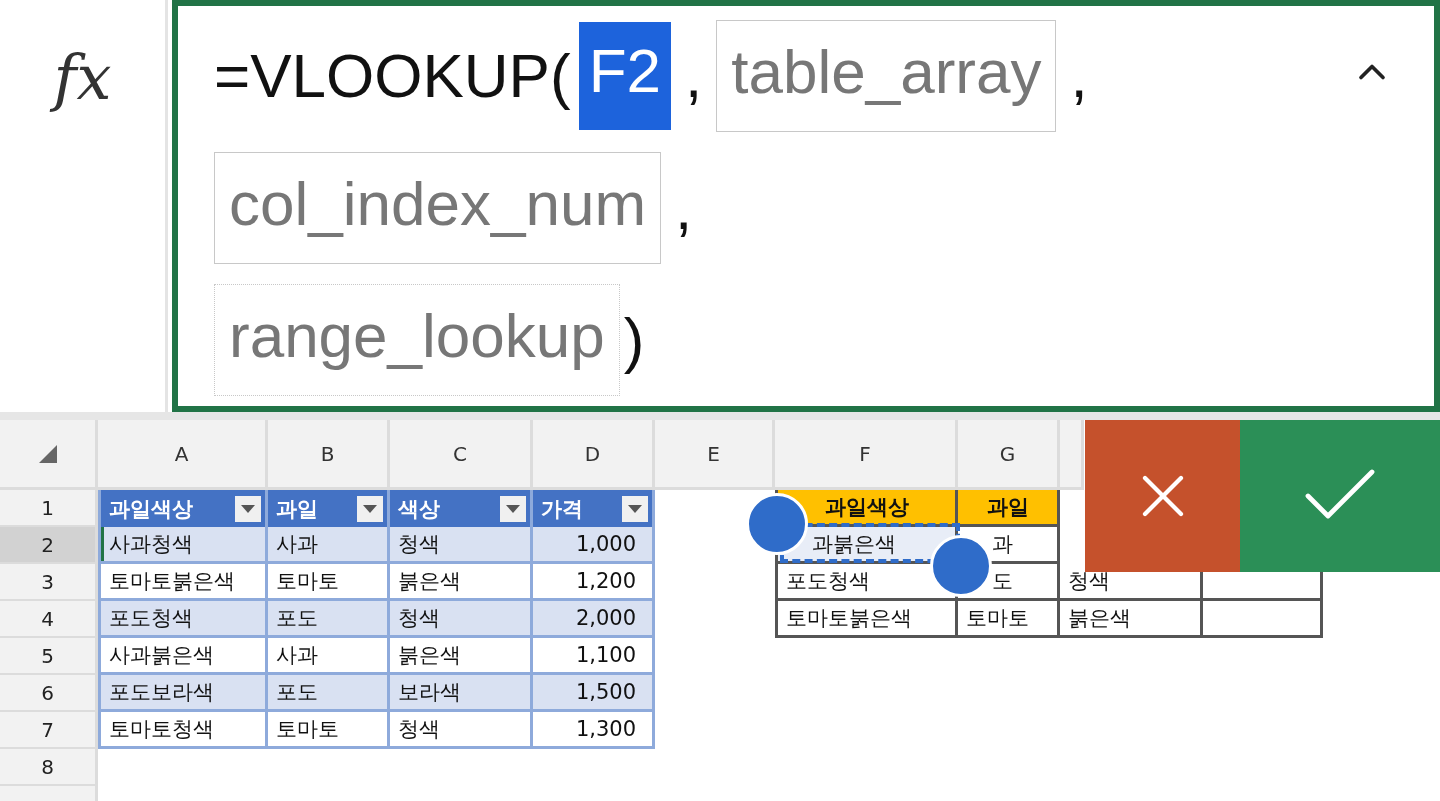 The width and height of the screenshot is (1440, 801). What do you see at coordinates (594, 730) in the screenshot?
I see `table-cell: 1,300` at bounding box center [594, 730].